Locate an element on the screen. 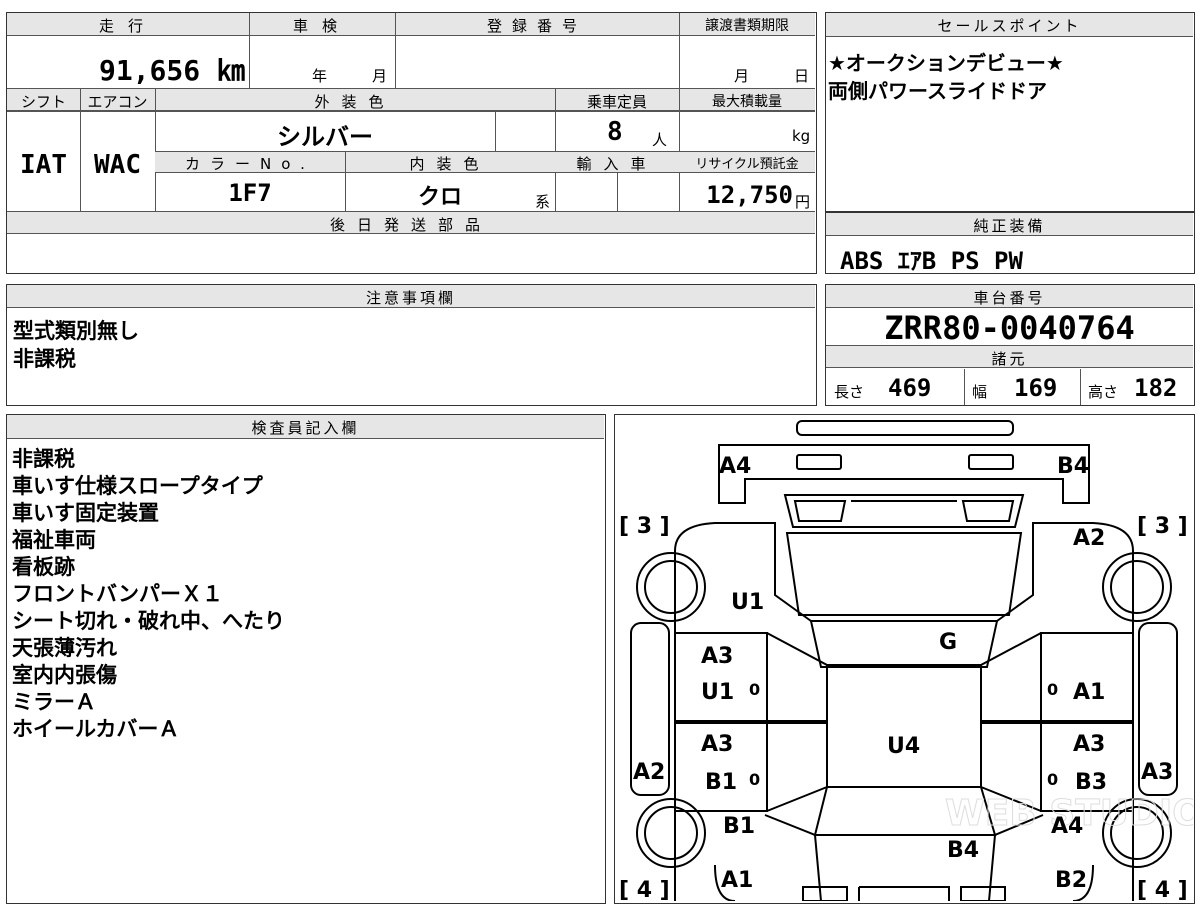  mark-b4-rear: B4 is located at coordinates (963, 850).